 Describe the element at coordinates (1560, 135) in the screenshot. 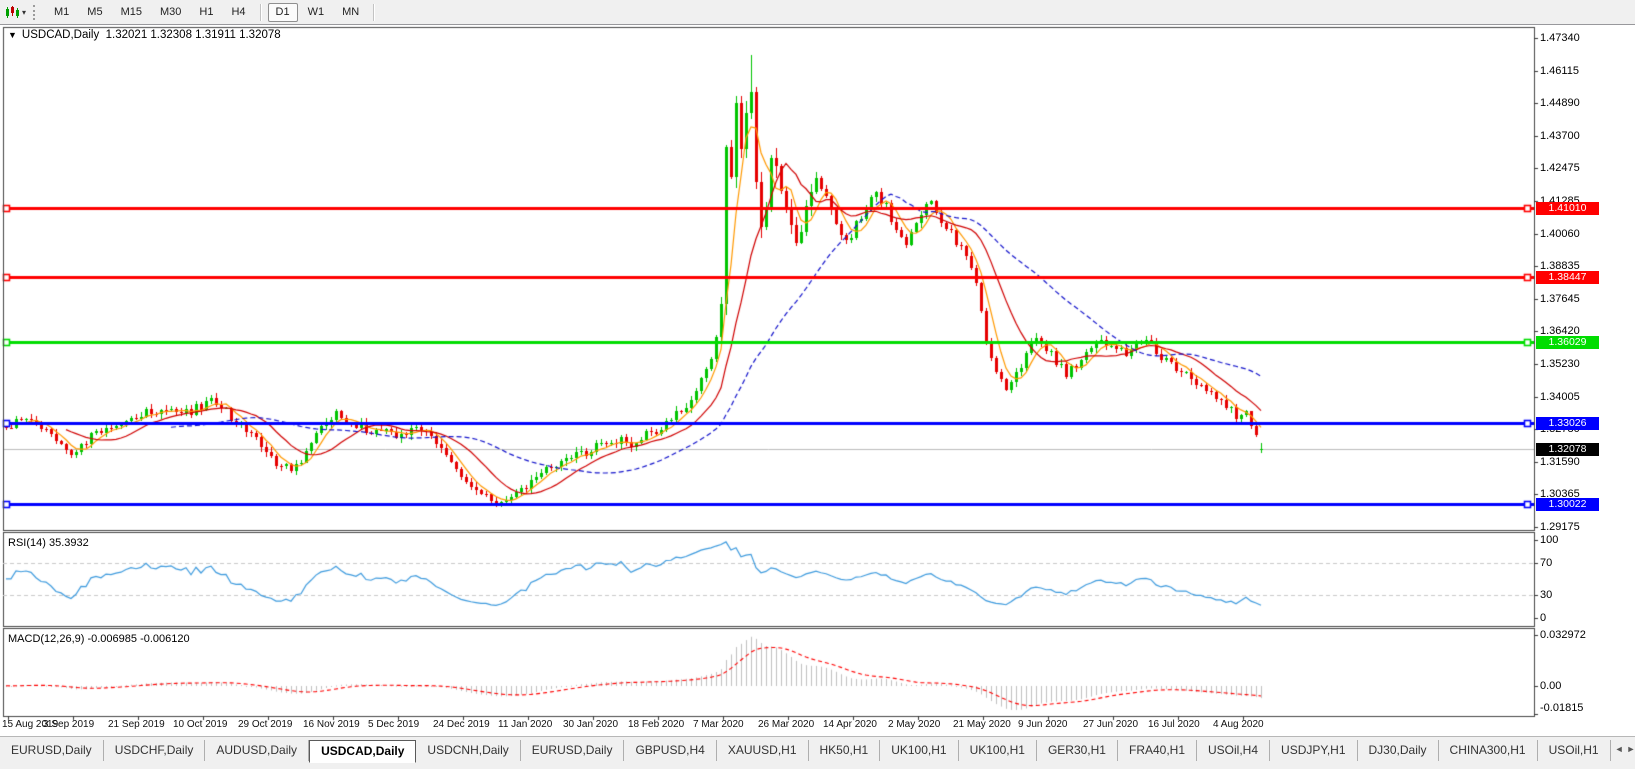

I see `price-axis-label: 1.43700` at that location.